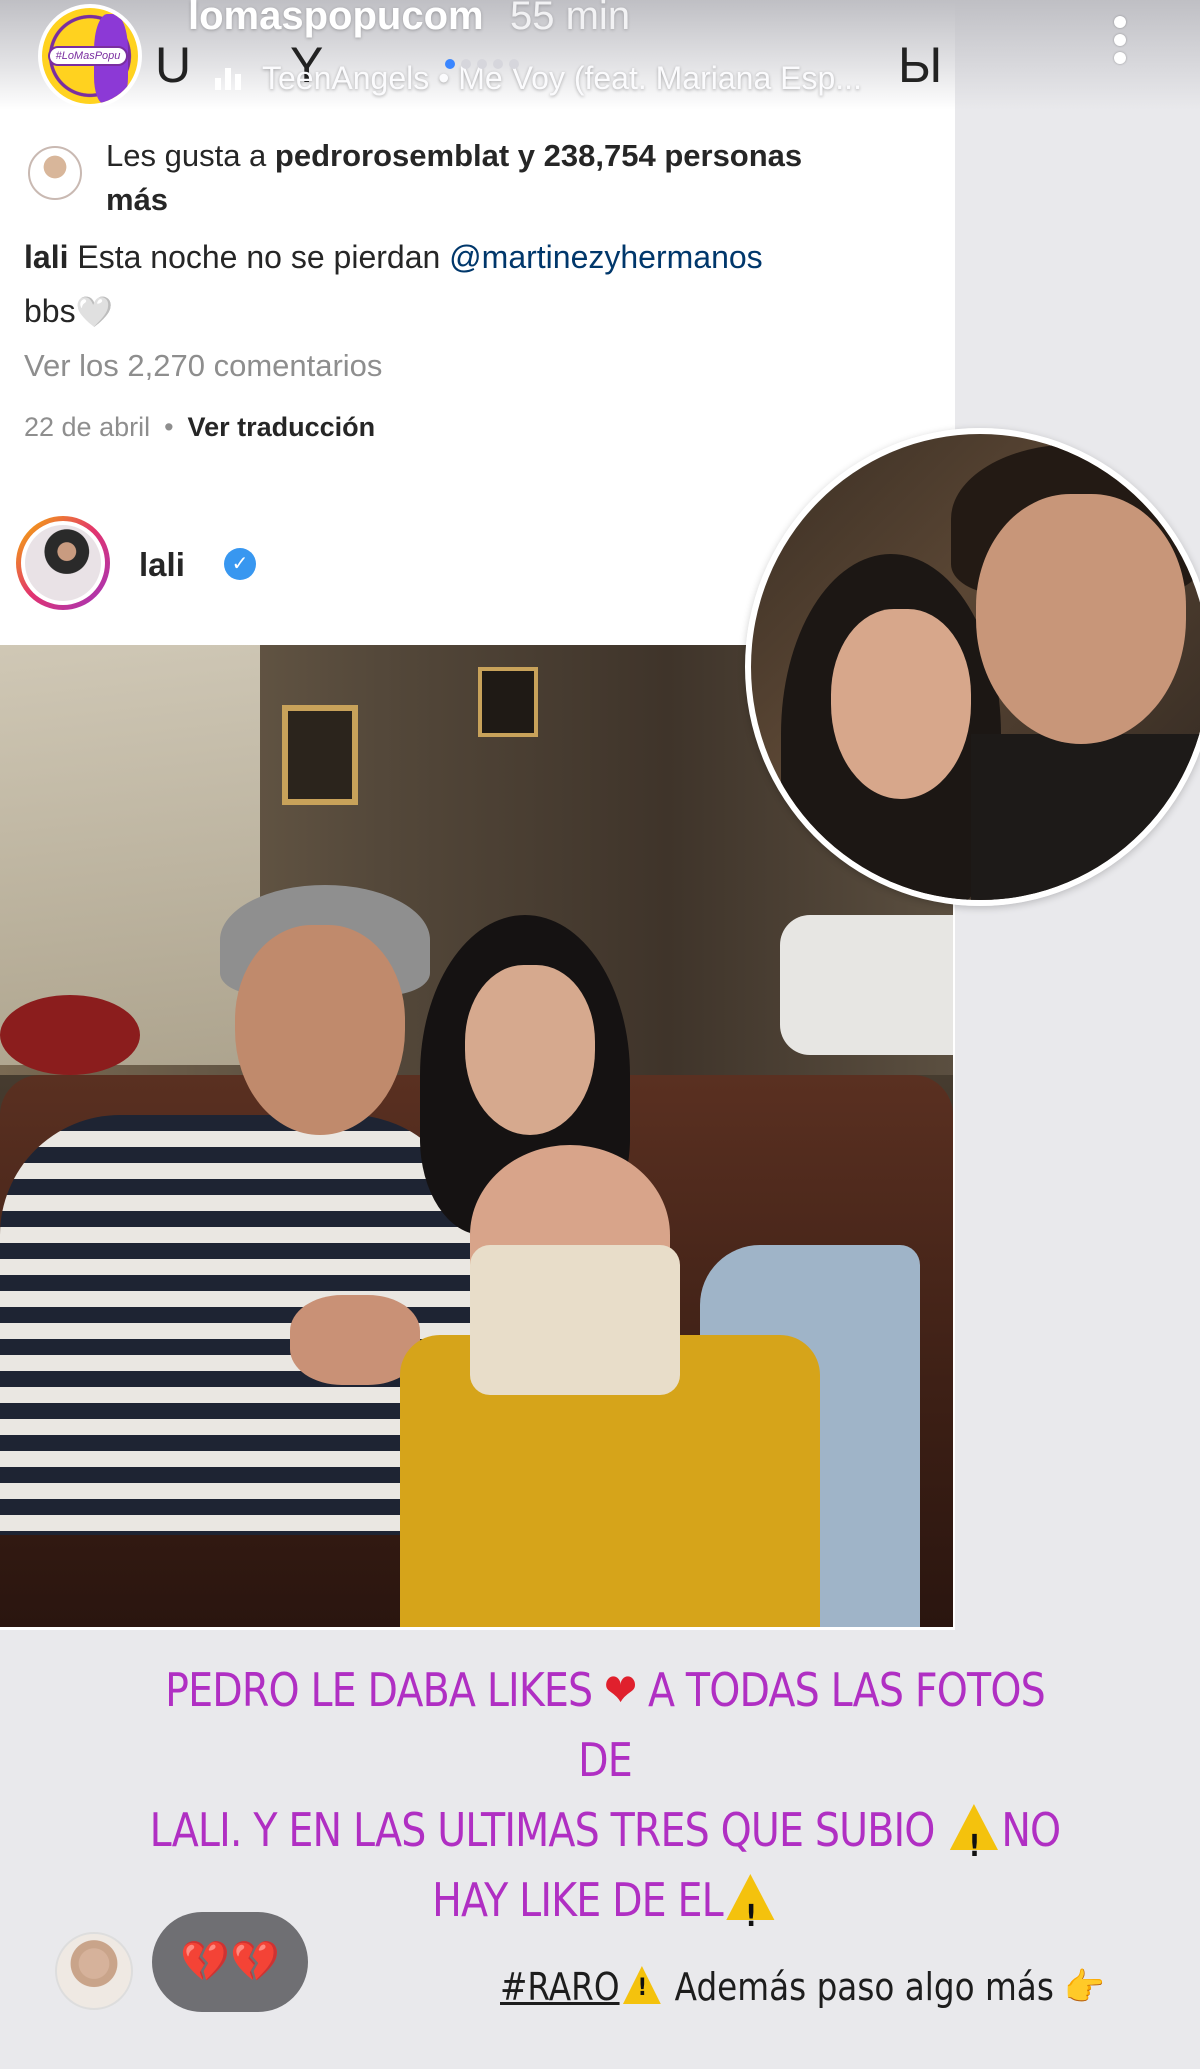 Image resolution: width=1200 pixels, height=2069 pixels. I want to click on hashtag-raro: #RARO, so click(560, 1987).